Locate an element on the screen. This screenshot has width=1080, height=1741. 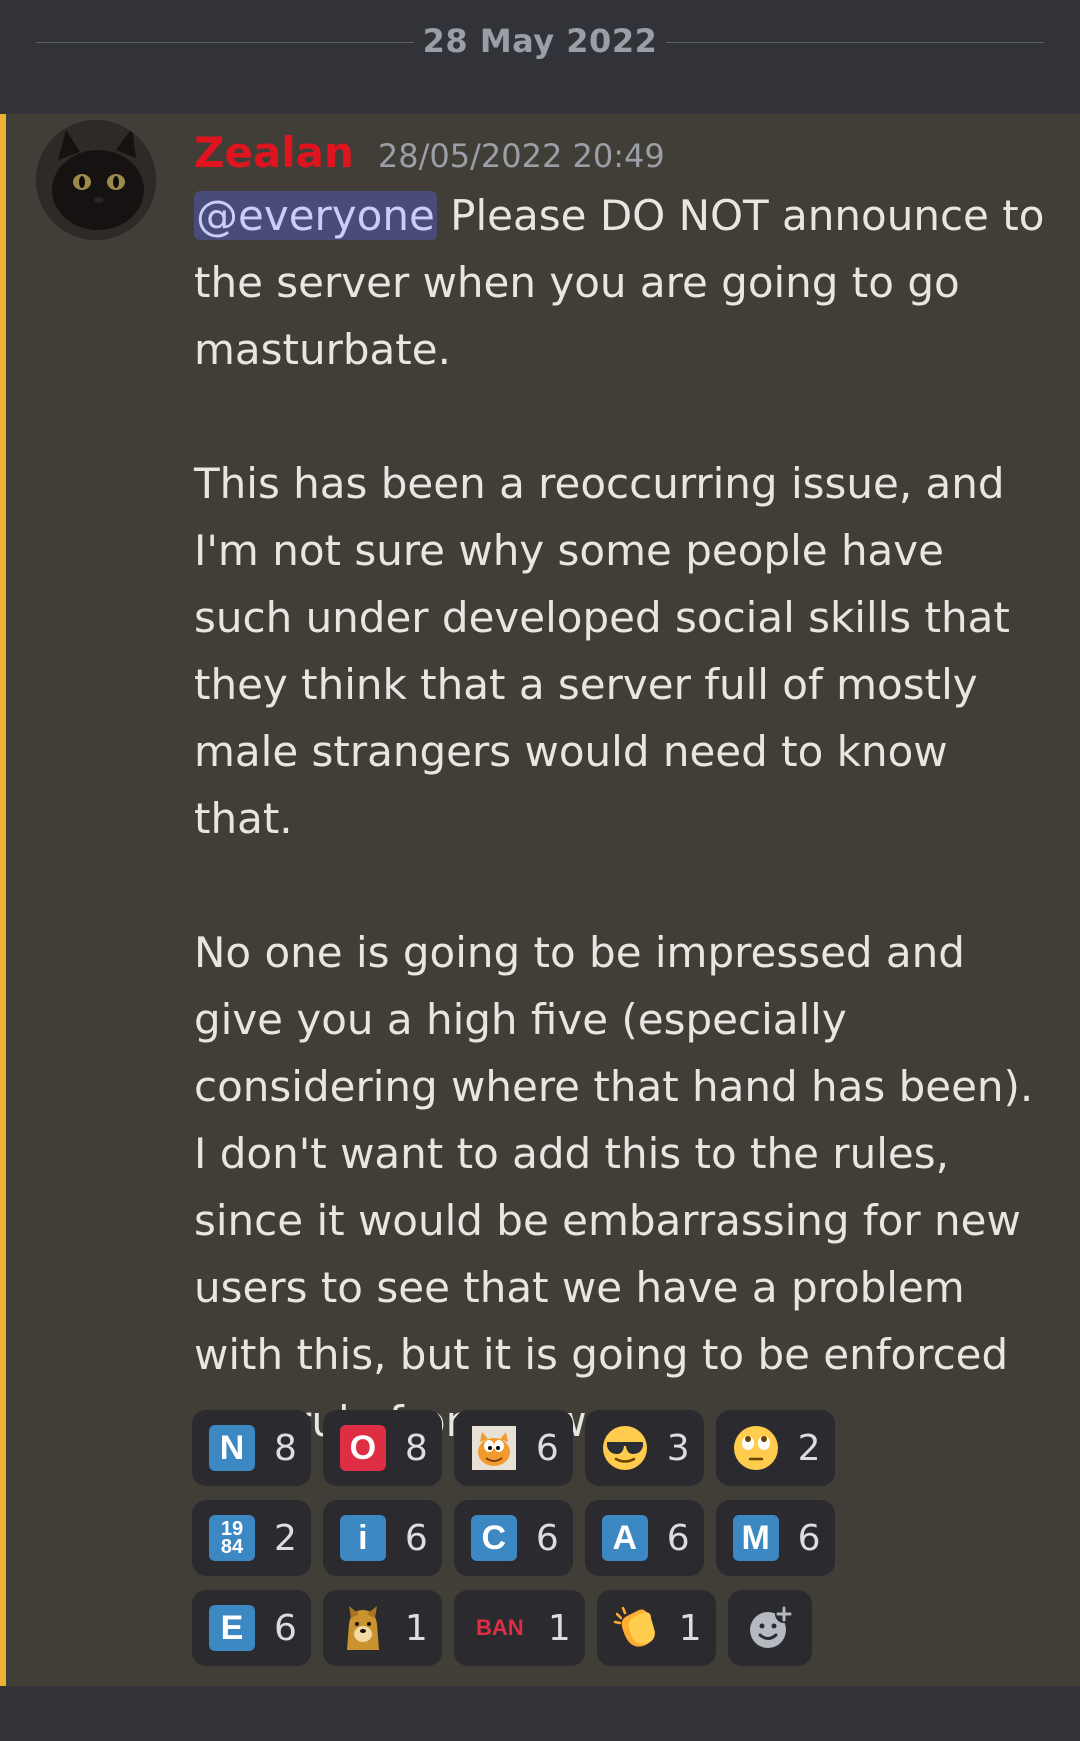
reaction-c: C 6 is located at coordinates (513, 1538).